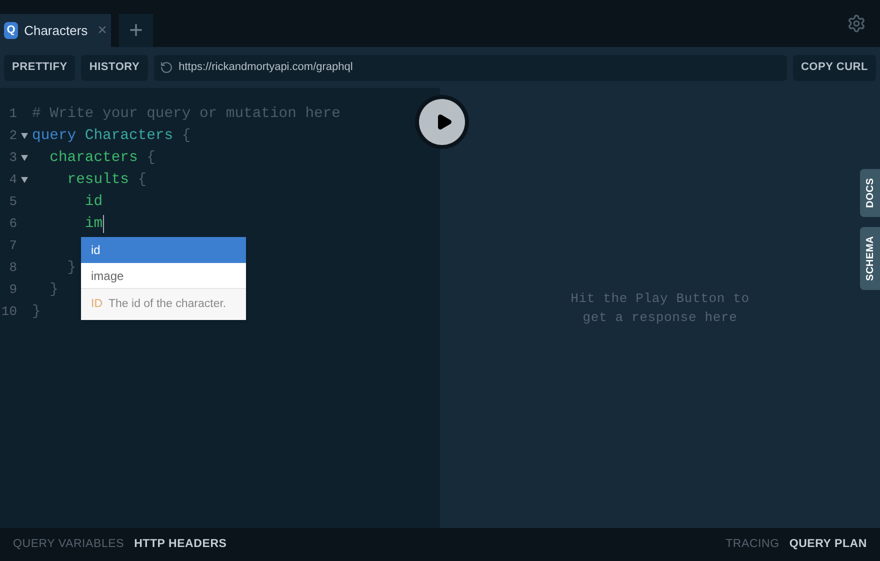 Image resolution: width=880 pixels, height=561 pixels. Describe the element at coordinates (12, 246) in the screenshot. I see `line-number: 7` at that location.